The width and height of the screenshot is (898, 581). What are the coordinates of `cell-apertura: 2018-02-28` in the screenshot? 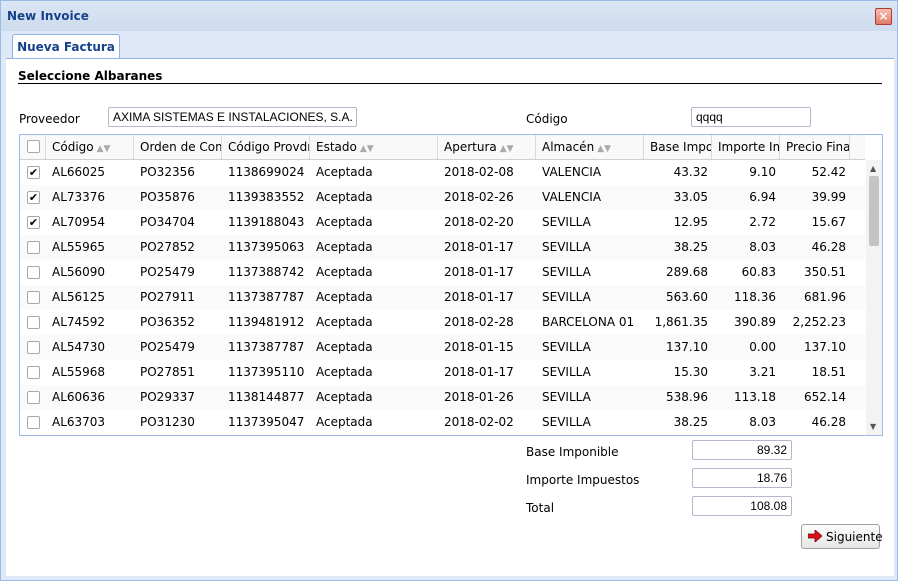 It's located at (479, 322).